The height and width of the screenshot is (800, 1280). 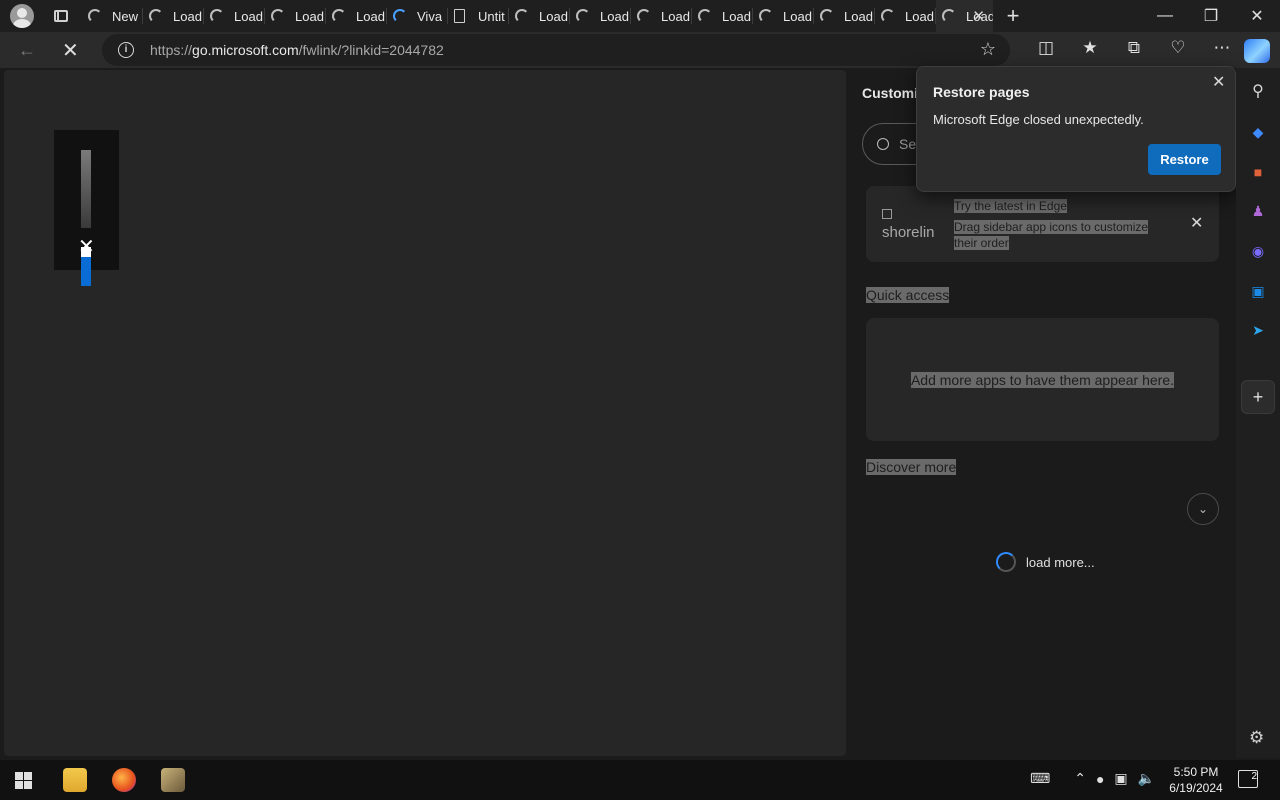 What do you see at coordinates (1178, 48) in the screenshot?
I see `browser-essentials-icon: ♡` at bounding box center [1178, 48].